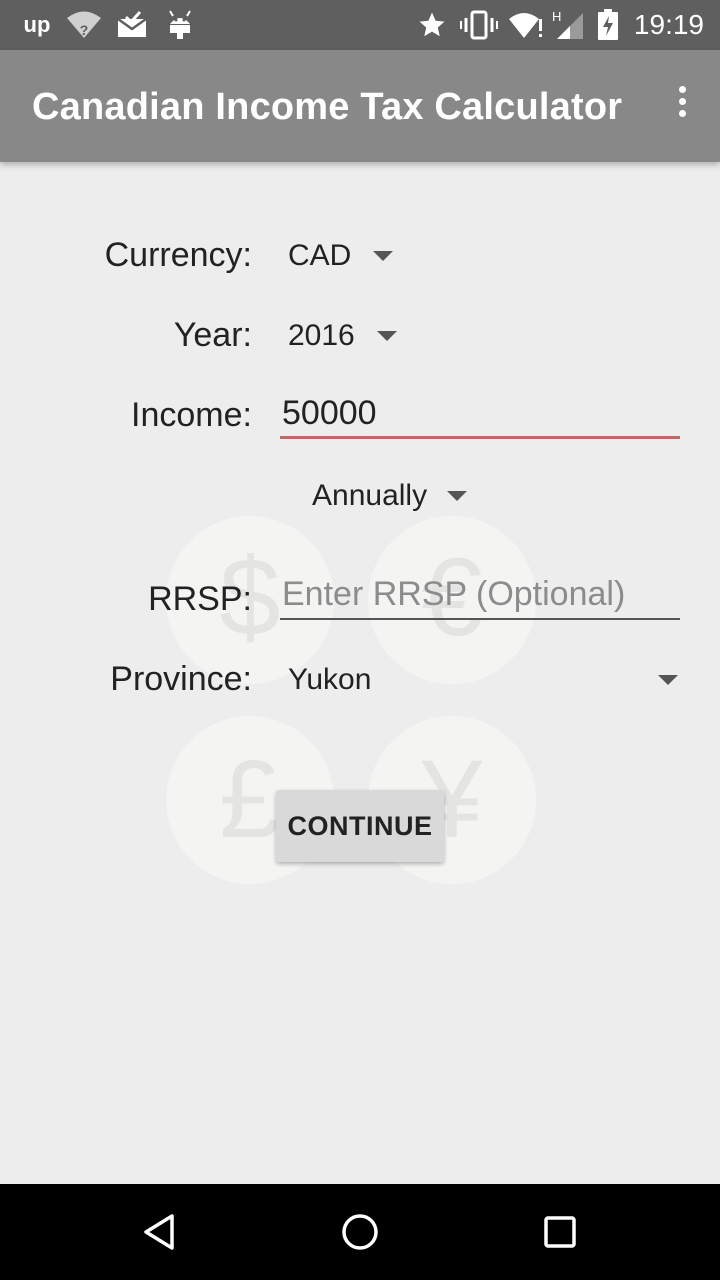 The height and width of the screenshot is (1280, 720). I want to click on currency-value: CAD, so click(320, 255).